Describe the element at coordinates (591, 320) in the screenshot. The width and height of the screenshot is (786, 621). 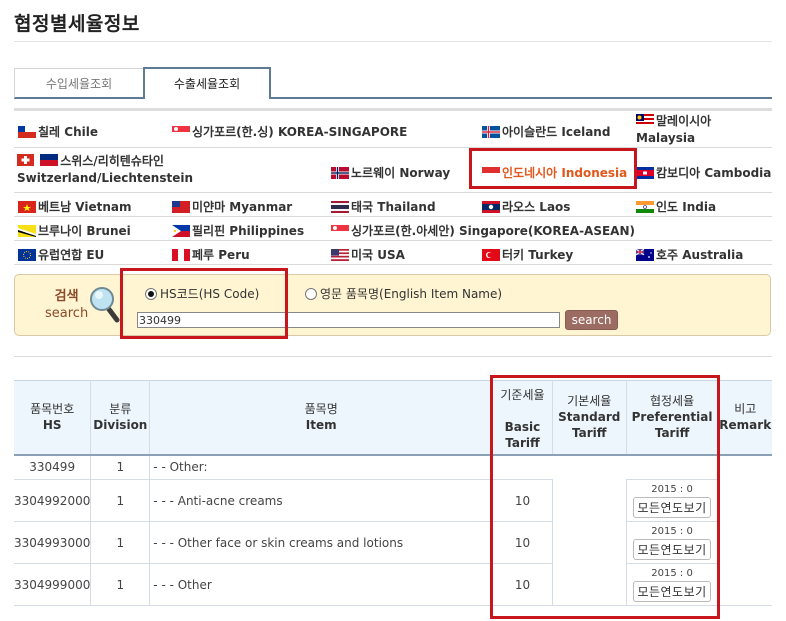
I see `search-button: search` at that location.